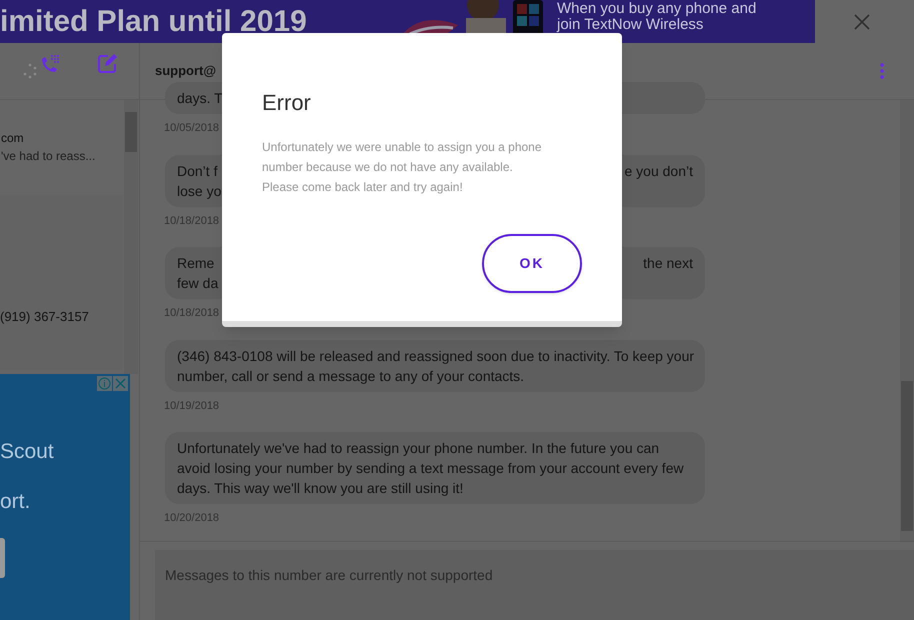 This screenshot has height=620, width=914. I want to click on banner-tagline: When you buy any phone and join TextNow Wireless, so click(656, 17).